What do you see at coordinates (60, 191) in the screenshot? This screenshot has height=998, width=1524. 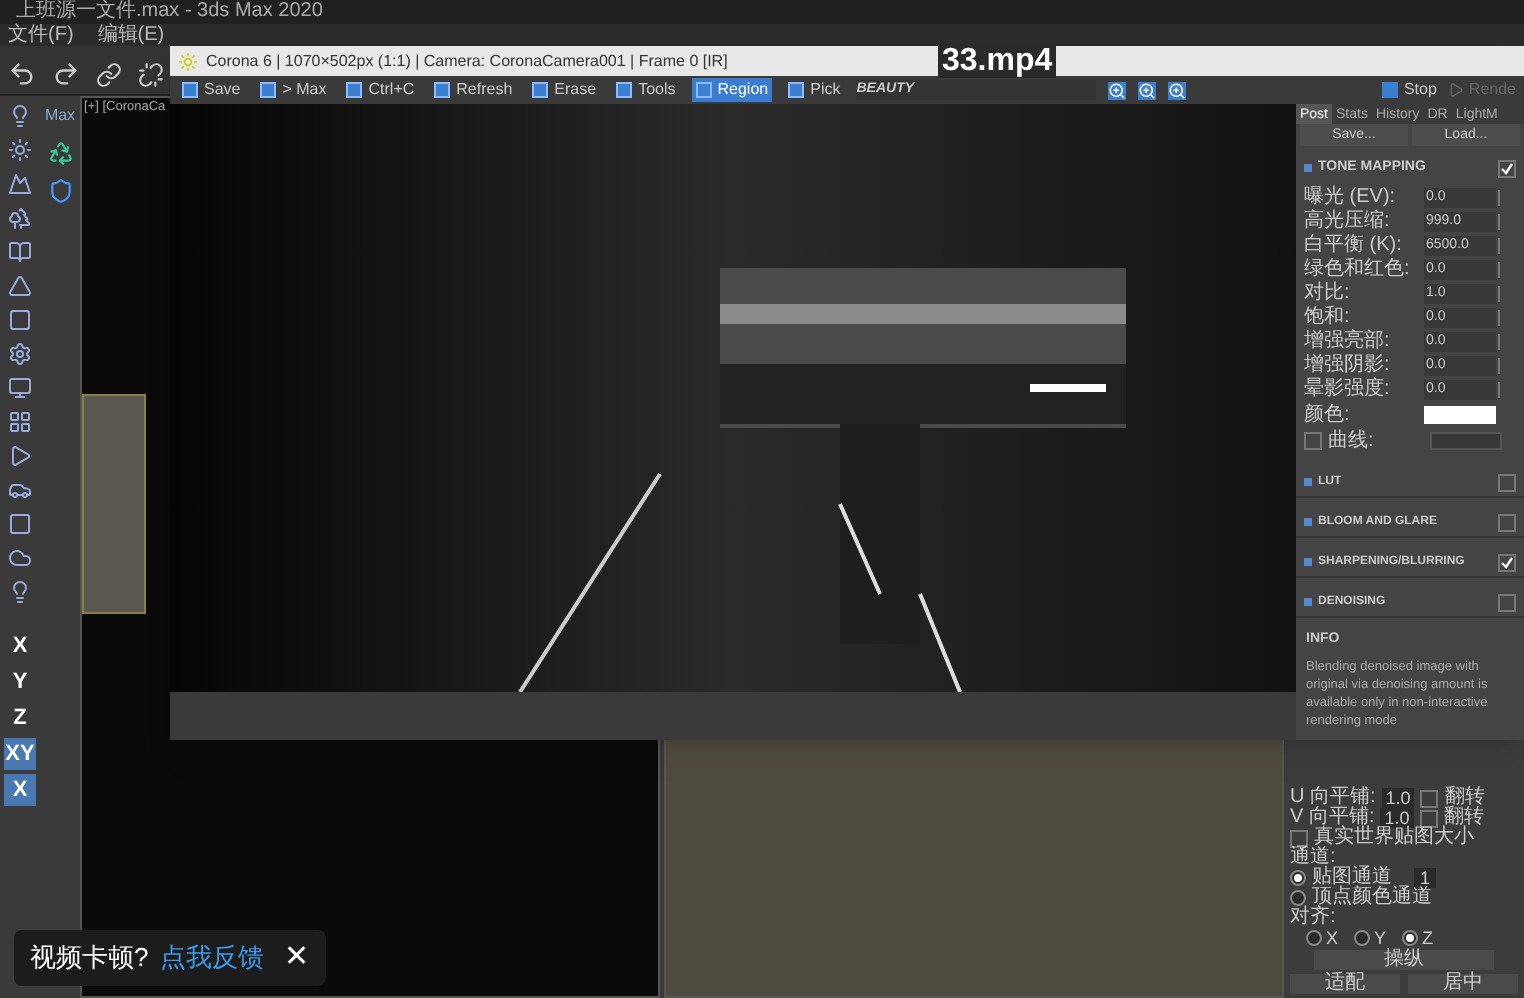 I see `shield-icon` at bounding box center [60, 191].